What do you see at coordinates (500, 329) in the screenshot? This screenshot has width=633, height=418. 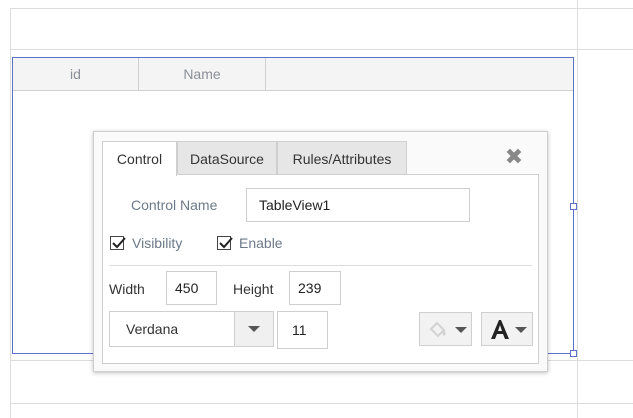 I see `font-letter-icon` at bounding box center [500, 329].